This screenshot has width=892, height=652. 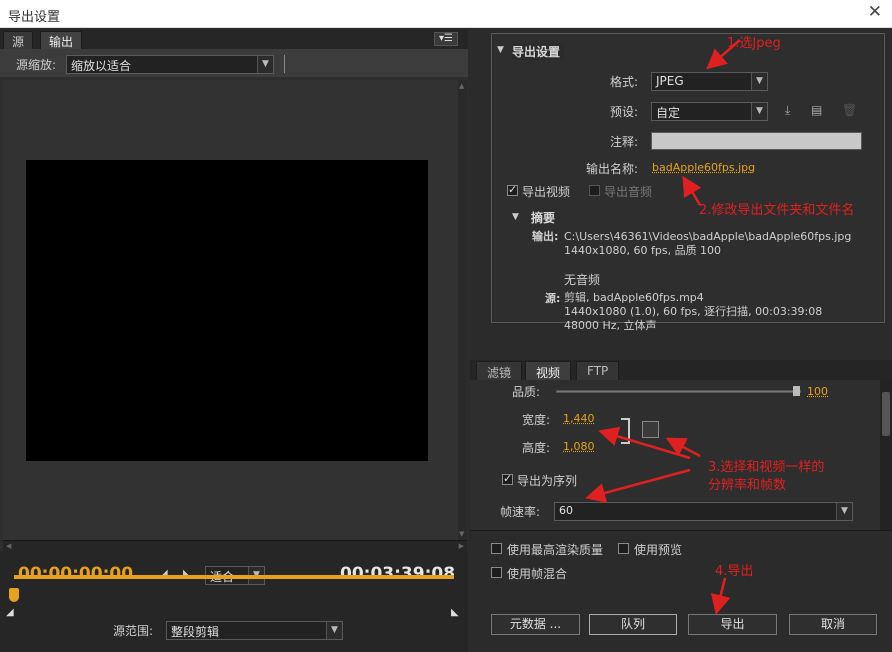 What do you see at coordinates (734, 571) in the screenshot?
I see `annotation-4: 4.导出` at bounding box center [734, 571].